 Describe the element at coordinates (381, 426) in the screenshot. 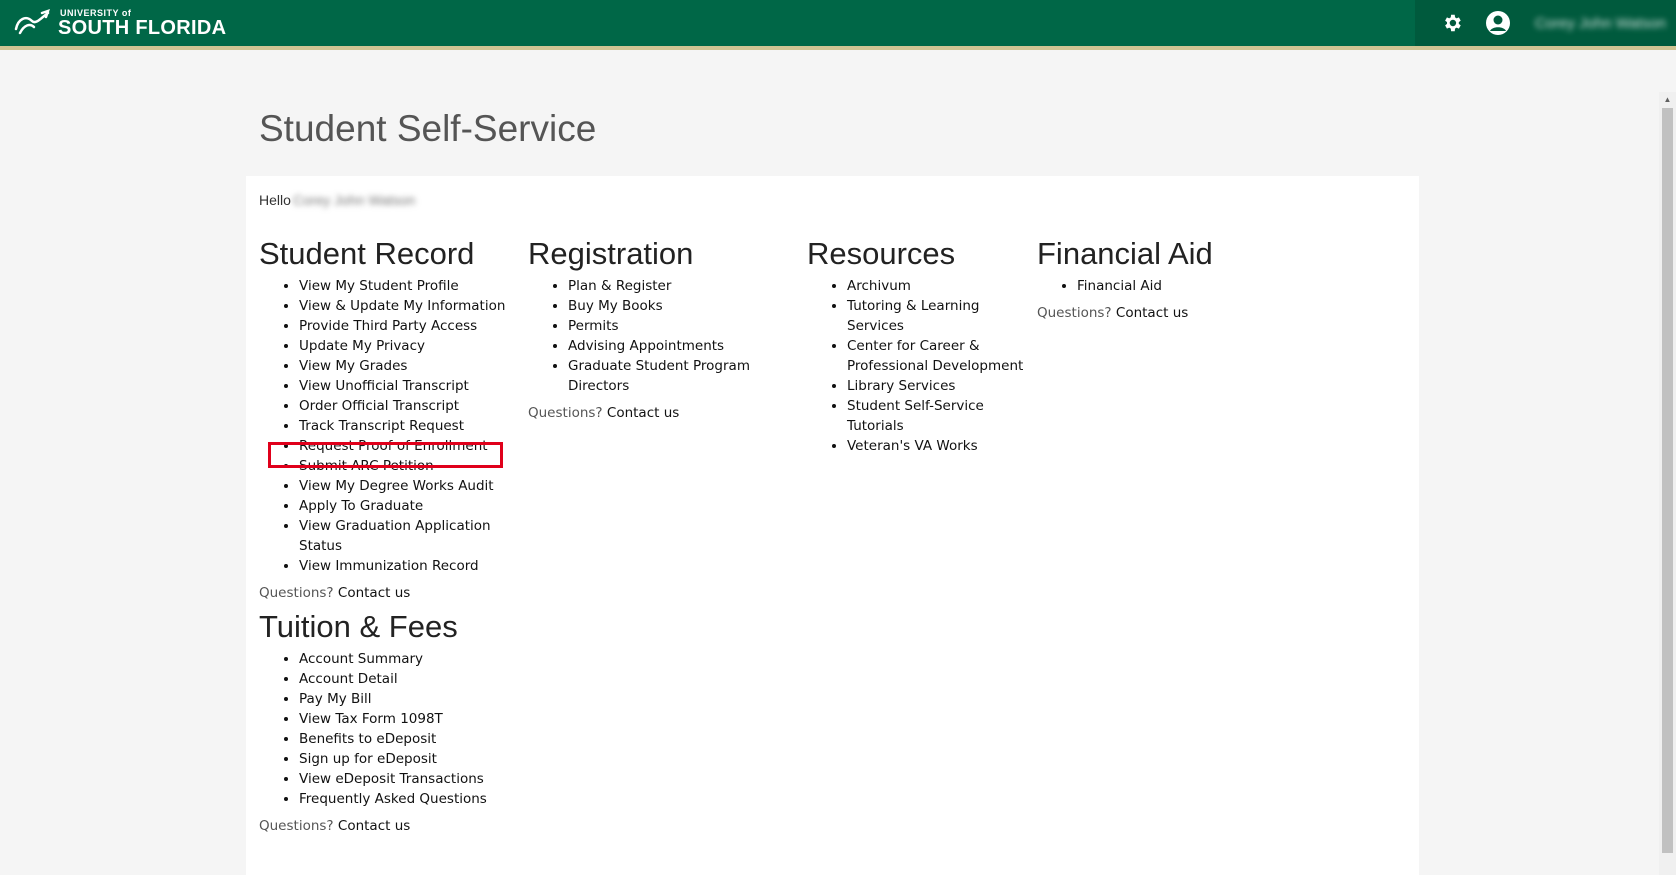

I see `link-track-transcript-request: Track Transcript Request` at that location.